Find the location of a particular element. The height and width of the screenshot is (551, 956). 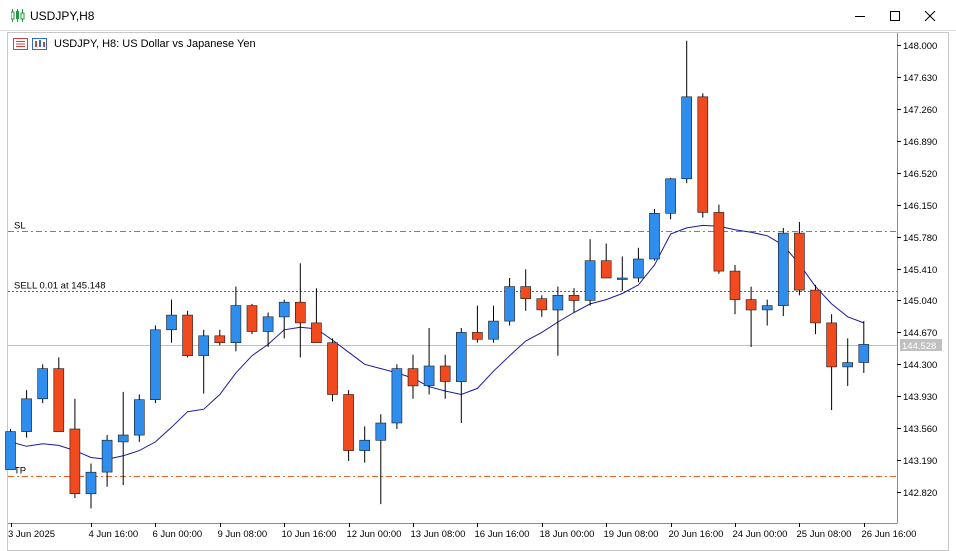

tp-label: TP is located at coordinates (20, 471).